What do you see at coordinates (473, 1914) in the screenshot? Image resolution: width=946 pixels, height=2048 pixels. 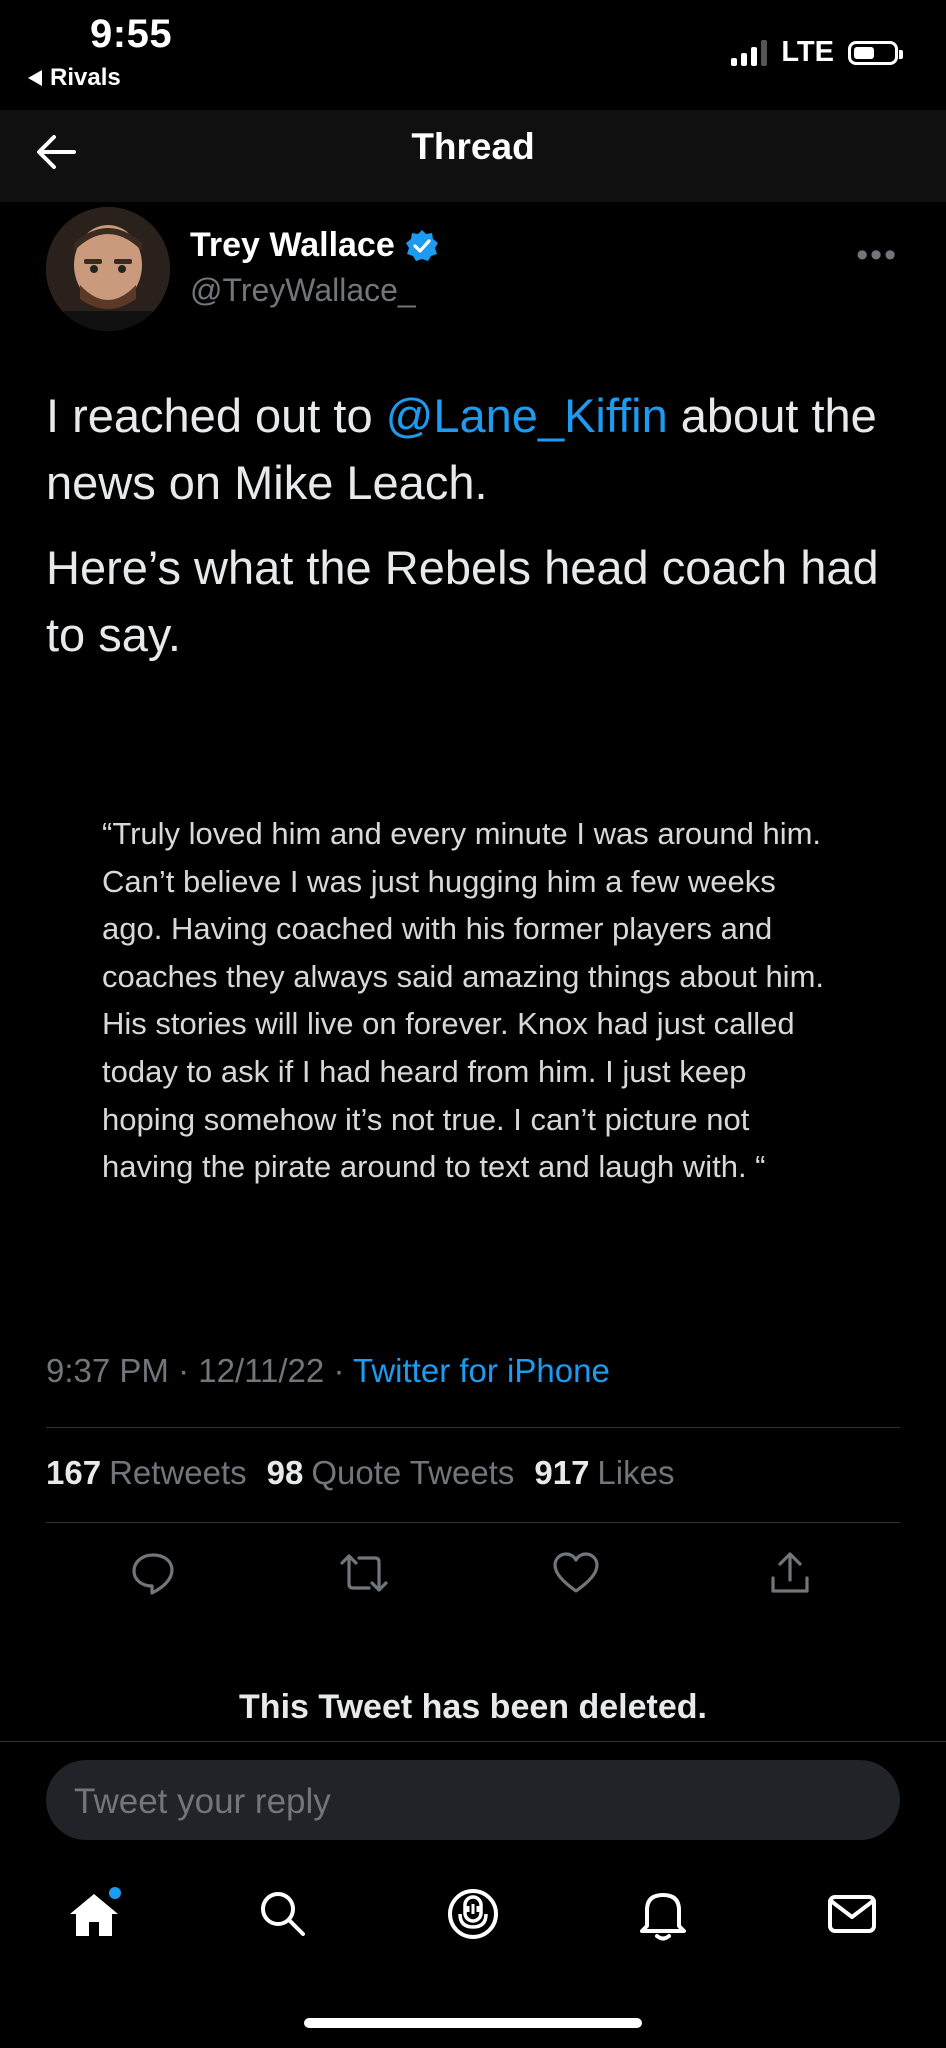 I see `spaces-icon` at bounding box center [473, 1914].